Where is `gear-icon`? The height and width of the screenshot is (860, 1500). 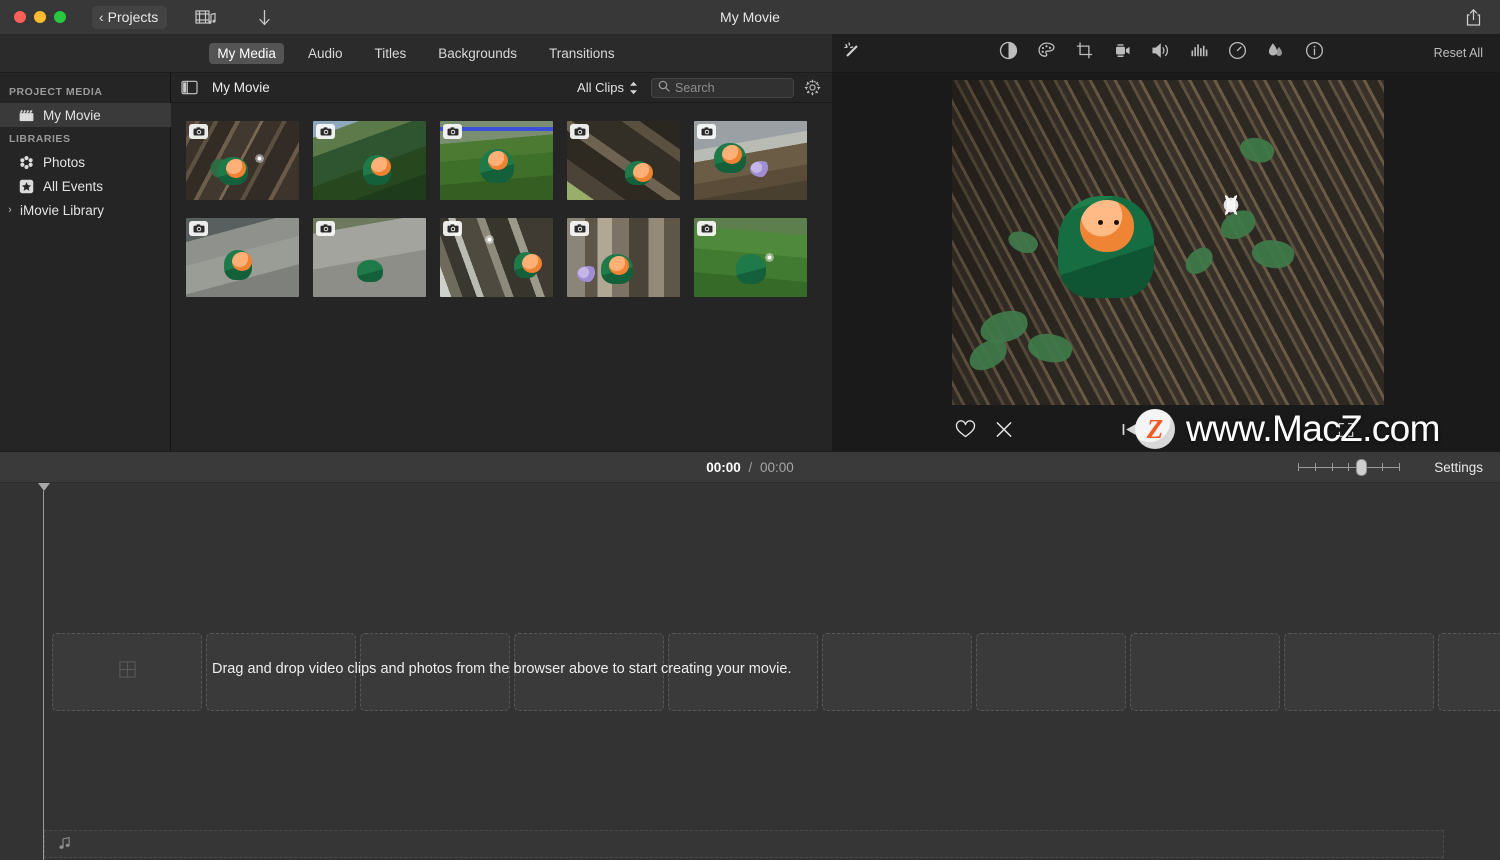 gear-icon is located at coordinates (812, 87).